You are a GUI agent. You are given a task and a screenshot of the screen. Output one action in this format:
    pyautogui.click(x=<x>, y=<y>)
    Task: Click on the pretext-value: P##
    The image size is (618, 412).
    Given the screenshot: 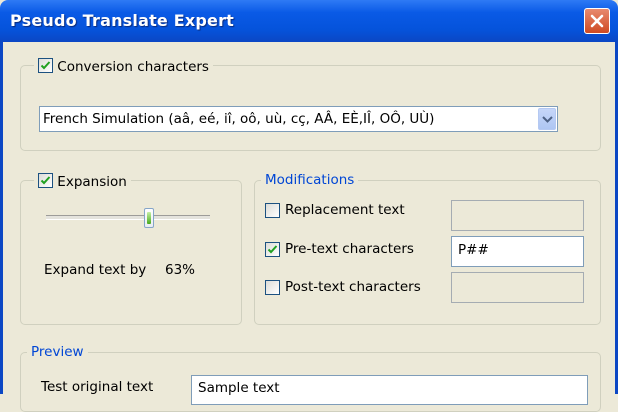 What is the action you would take?
    pyautogui.click(x=473, y=250)
    